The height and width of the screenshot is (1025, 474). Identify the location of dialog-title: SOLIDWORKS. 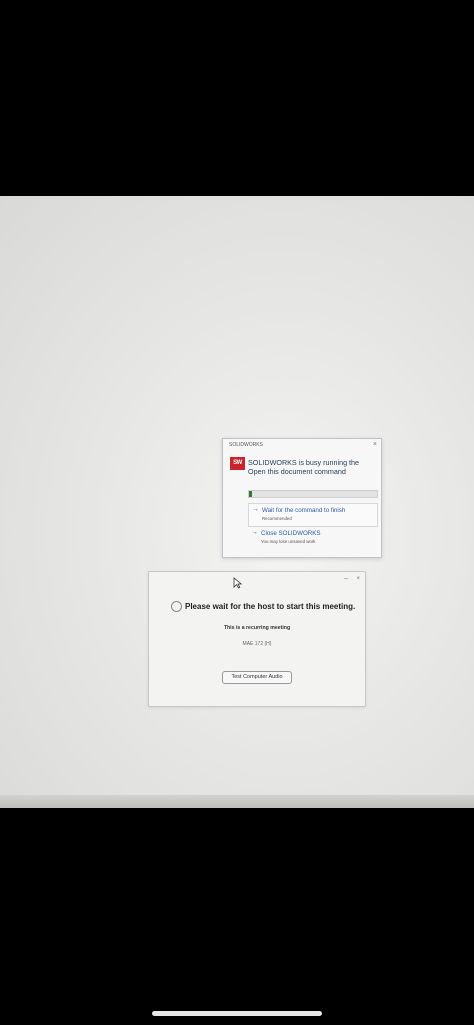
(246, 445).